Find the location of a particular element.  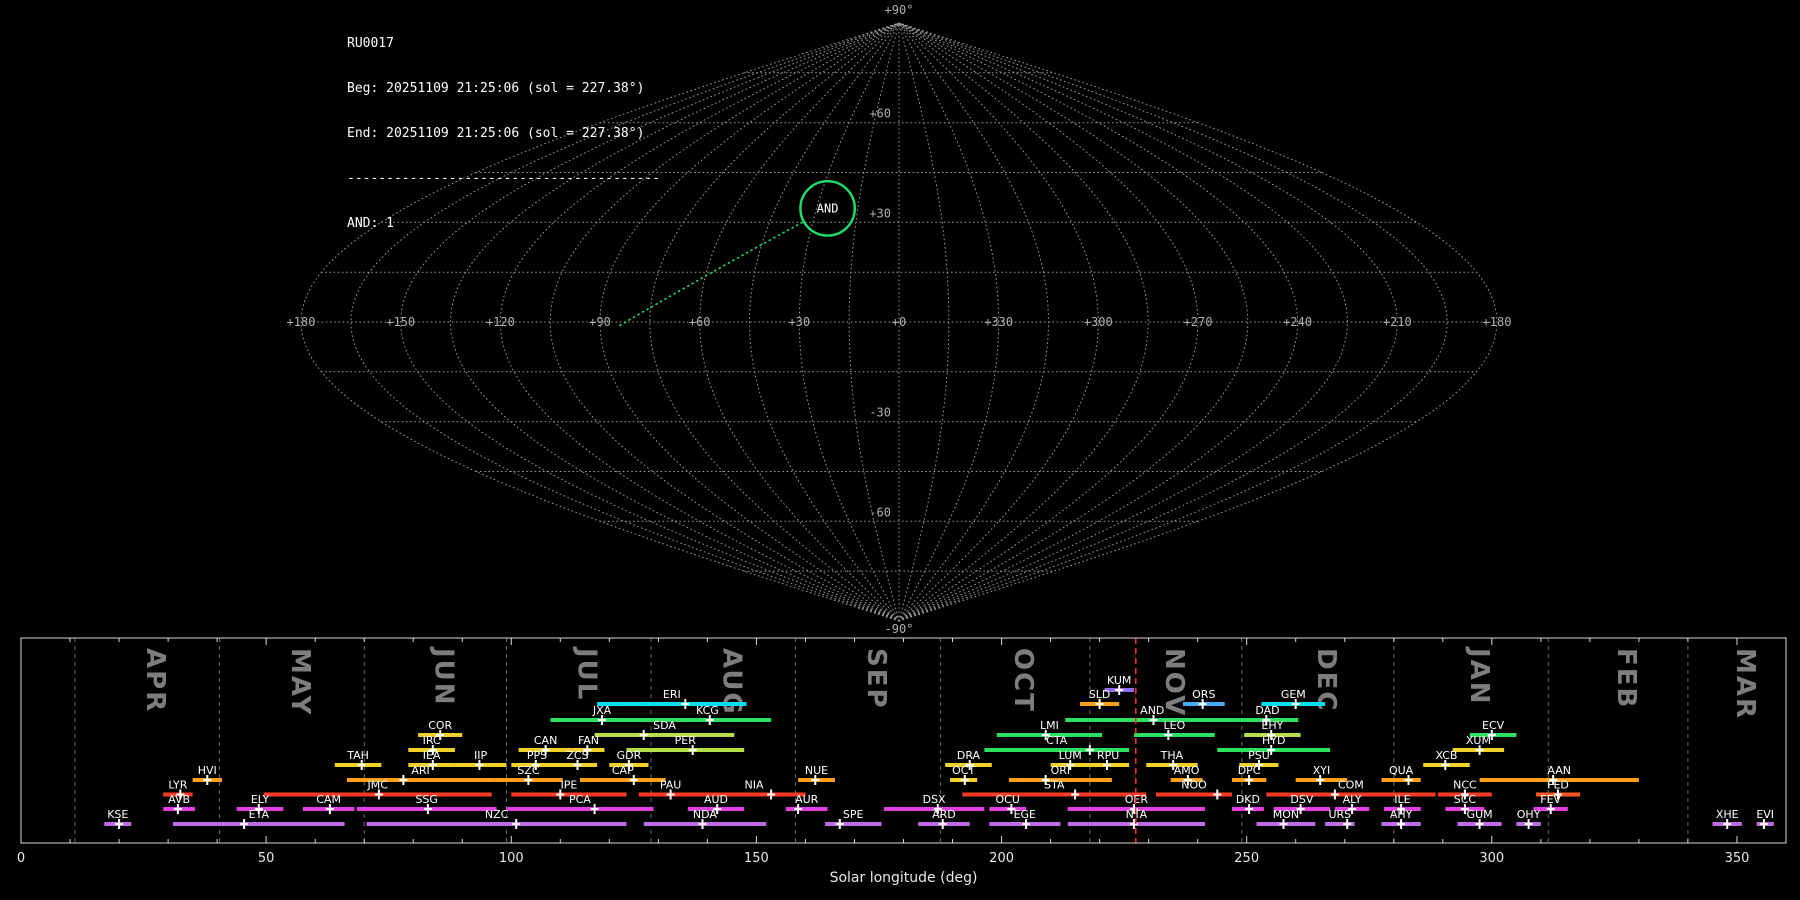

latitude-label: +60 is located at coordinates (880, 114).